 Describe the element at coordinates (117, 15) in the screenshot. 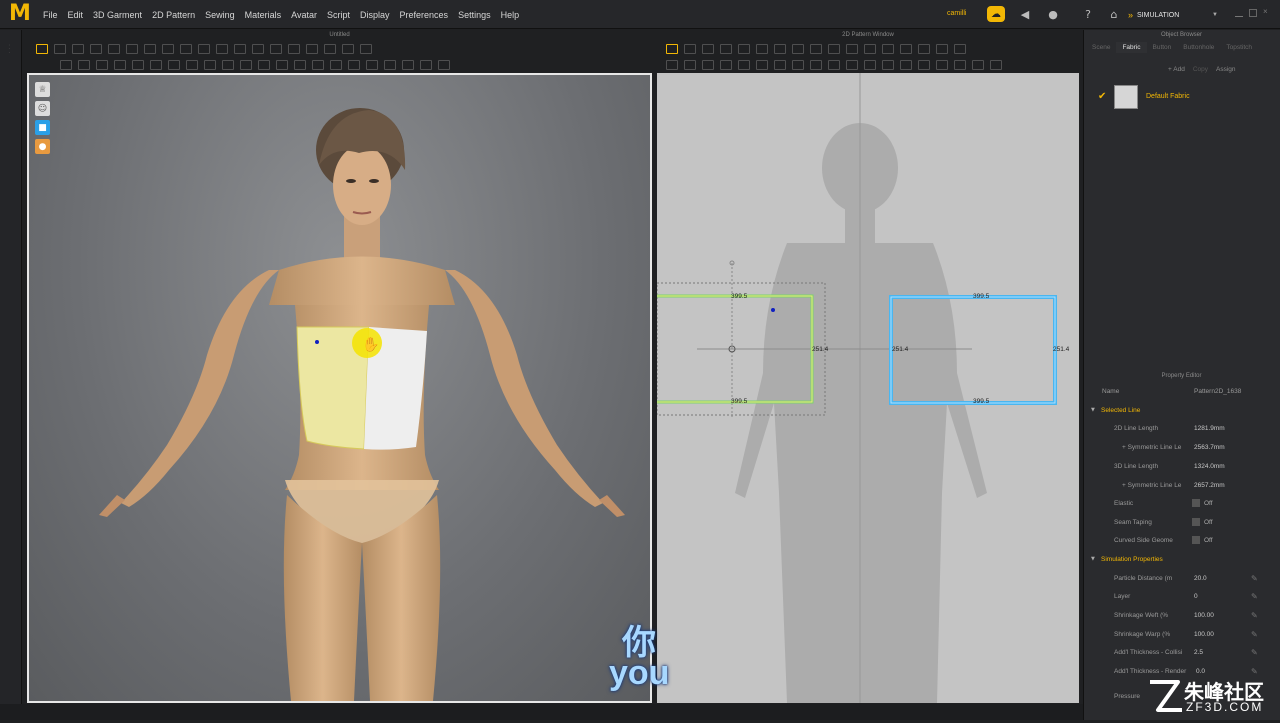

I see `menu-3d-garment: 3D Garment` at that location.